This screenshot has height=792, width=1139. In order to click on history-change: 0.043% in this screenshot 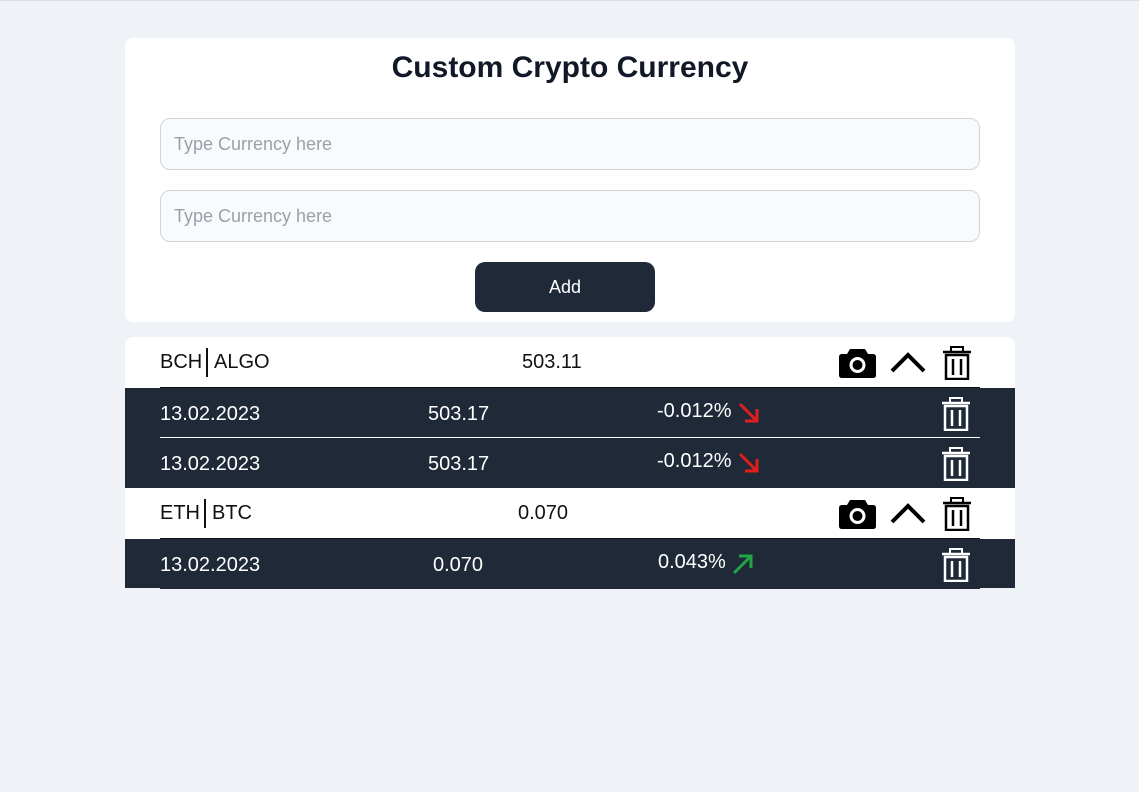, I will do `click(692, 562)`.